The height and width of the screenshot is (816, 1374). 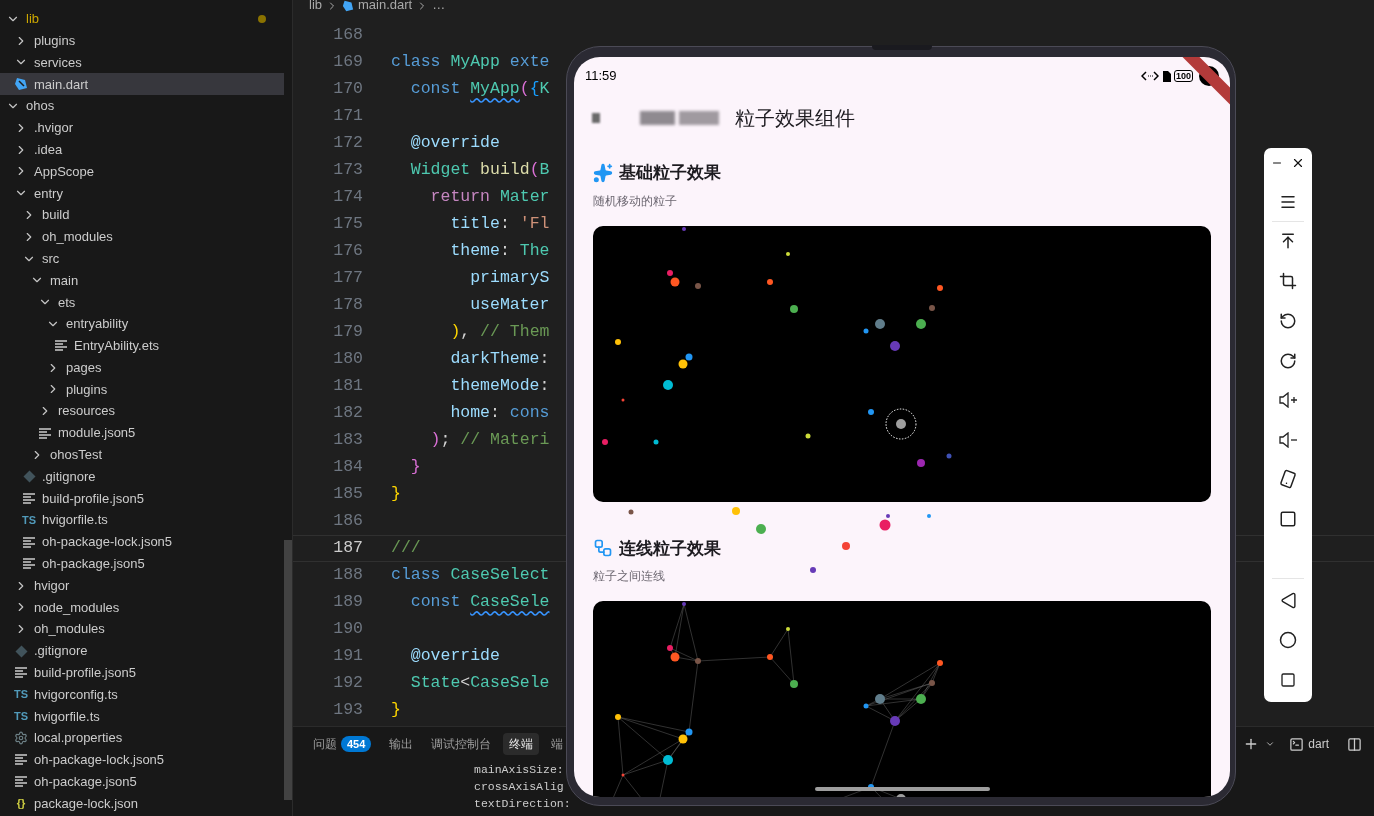 What do you see at coordinates (670, 173) in the screenshot?
I see `section-title: 基础粒子效果` at bounding box center [670, 173].